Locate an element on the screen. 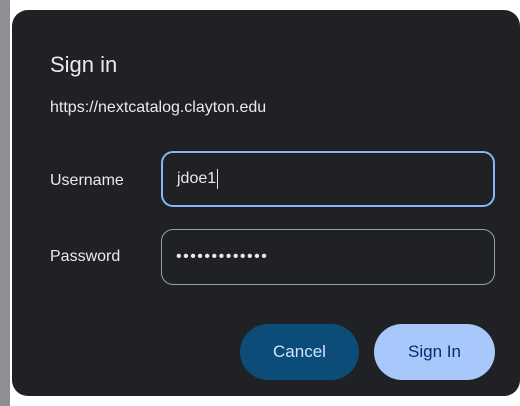  site-url: https://nextcatalog.clayton.edu is located at coordinates (158, 107).